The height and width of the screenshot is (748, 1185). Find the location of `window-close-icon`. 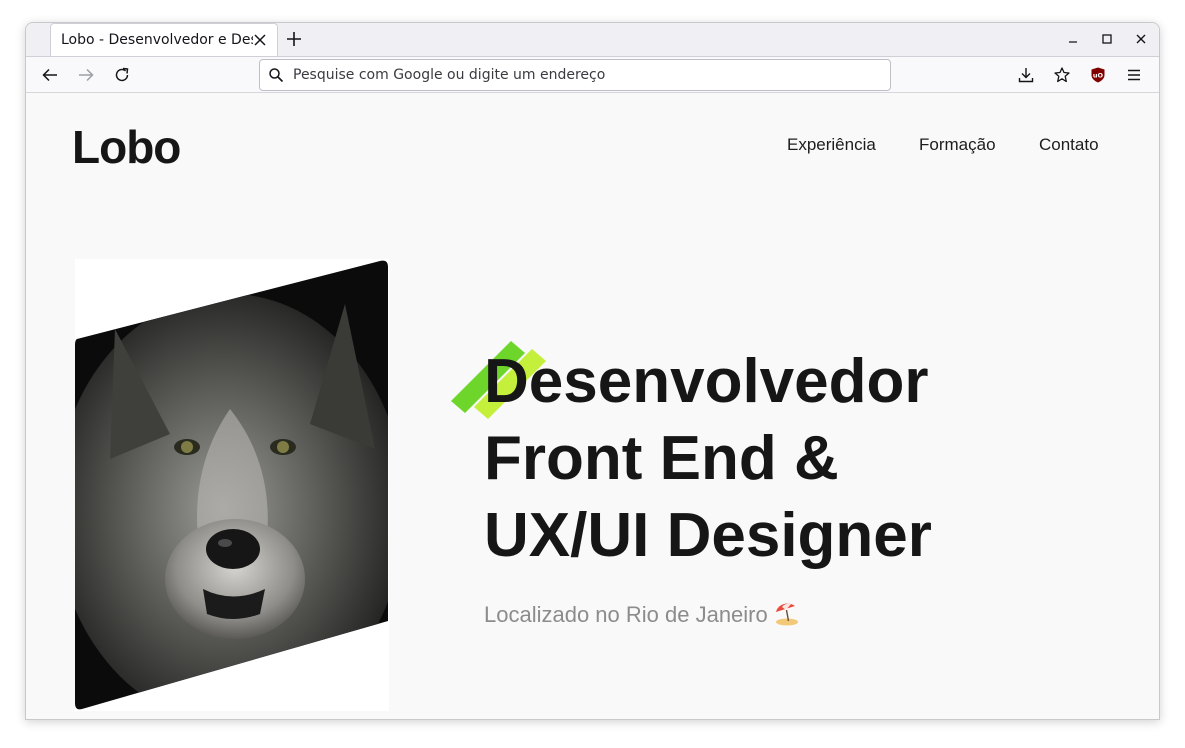

window-close-icon is located at coordinates (1141, 39).